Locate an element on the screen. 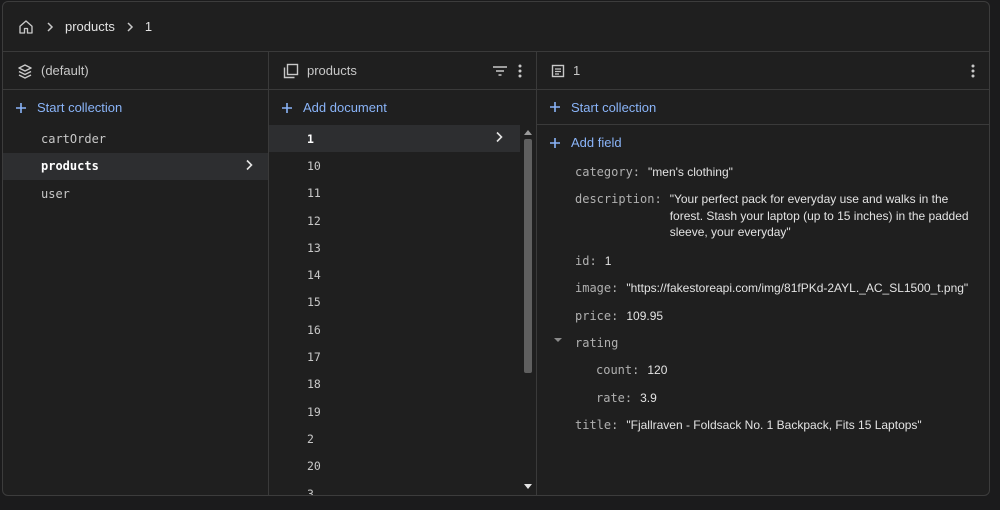 The image size is (1000, 510). document-item: 14 is located at coordinates (394, 274).